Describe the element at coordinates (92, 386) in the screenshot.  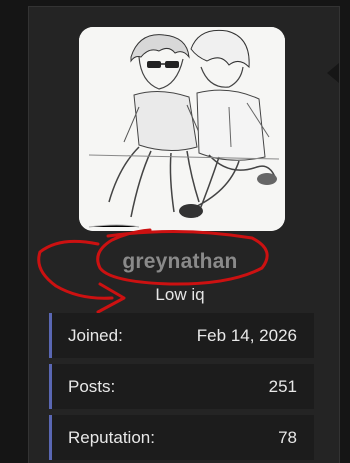
I see `stat-label: Posts:` at that location.